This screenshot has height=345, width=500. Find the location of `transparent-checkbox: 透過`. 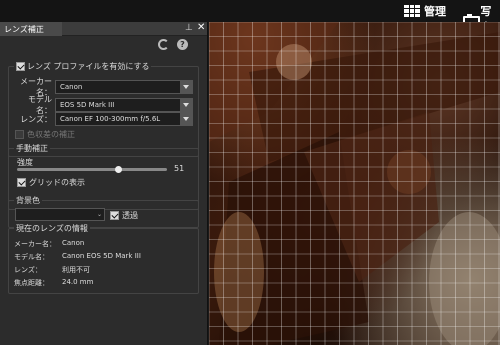

transparent-checkbox: 透過 is located at coordinates (124, 215).